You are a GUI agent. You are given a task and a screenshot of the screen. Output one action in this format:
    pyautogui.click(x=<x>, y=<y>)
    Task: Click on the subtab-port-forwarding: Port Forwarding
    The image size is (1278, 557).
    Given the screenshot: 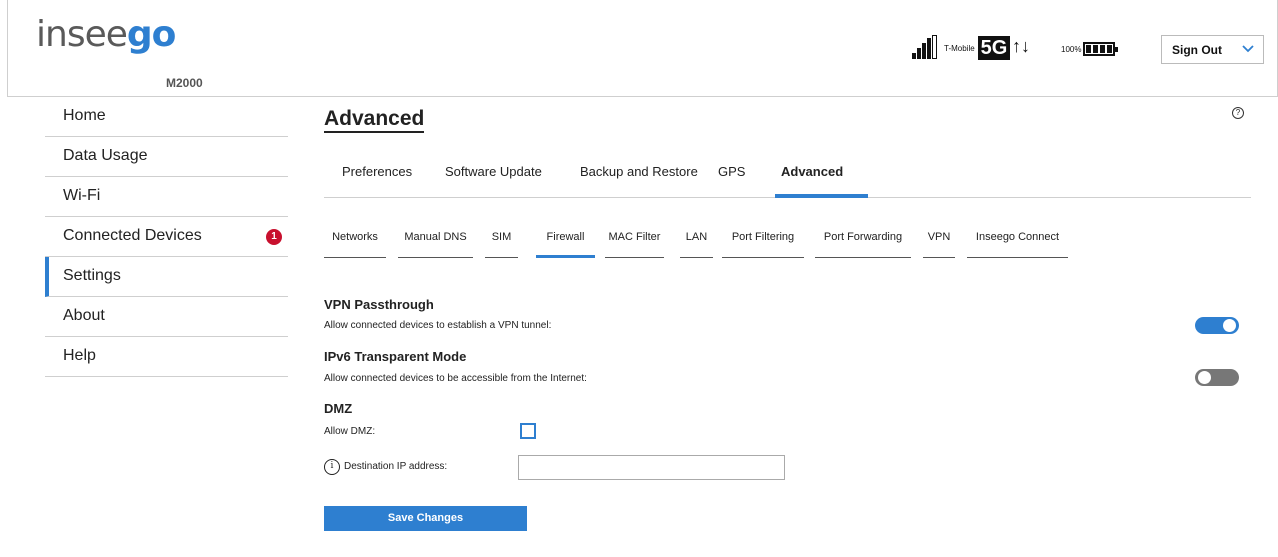 What is the action you would take?
    pyautogui.click(x=863, y=240)
    